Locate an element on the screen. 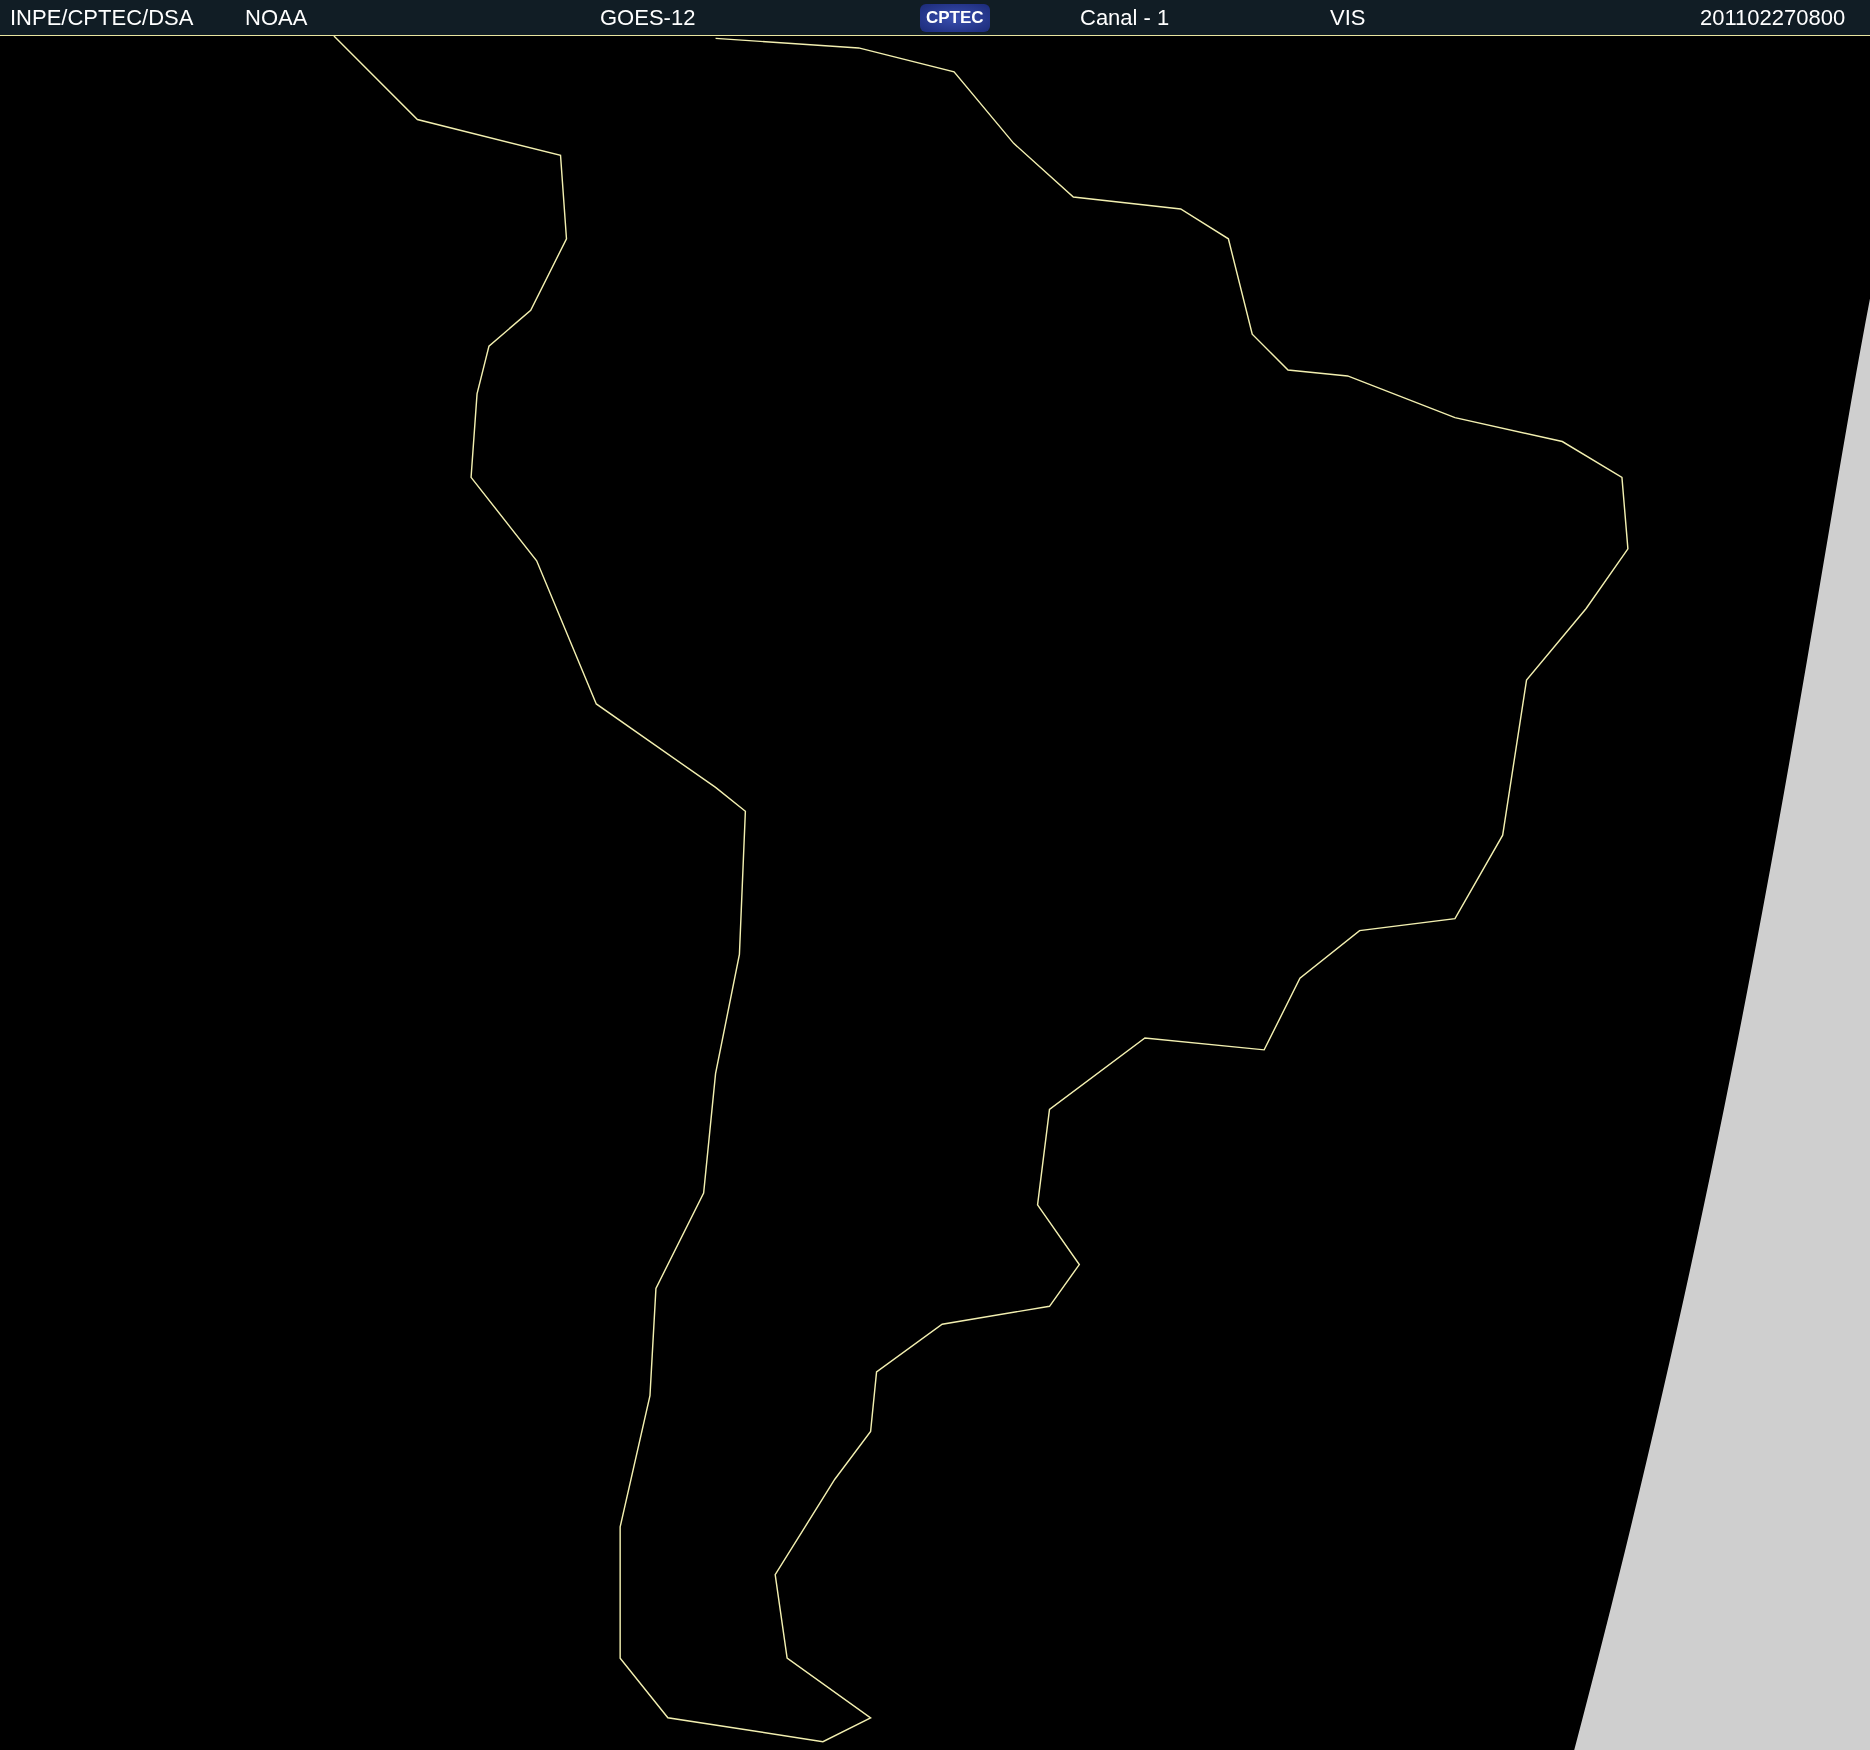  header-label: Canal - 1 is located at coordinates (1125, 17).